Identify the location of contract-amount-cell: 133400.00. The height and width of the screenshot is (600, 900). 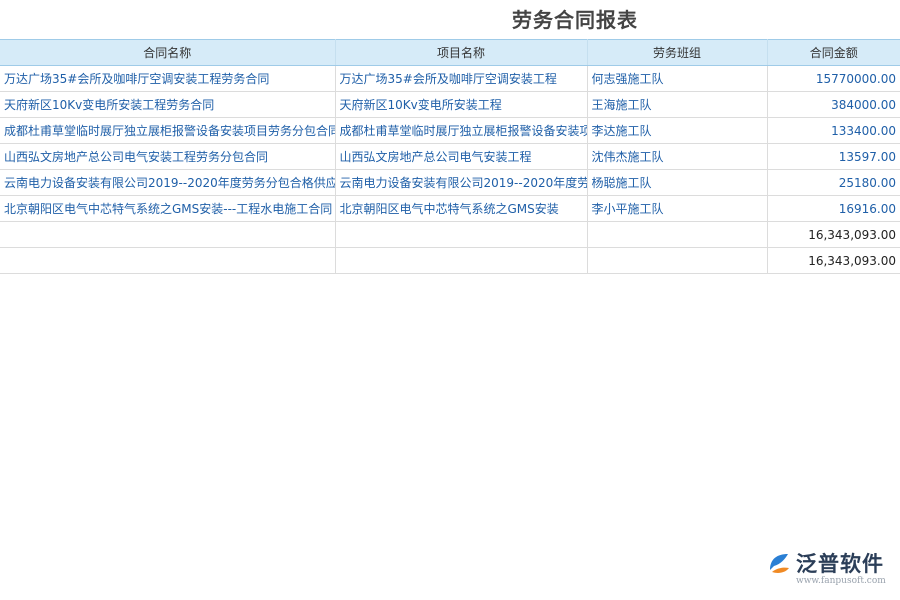
(833, 131).